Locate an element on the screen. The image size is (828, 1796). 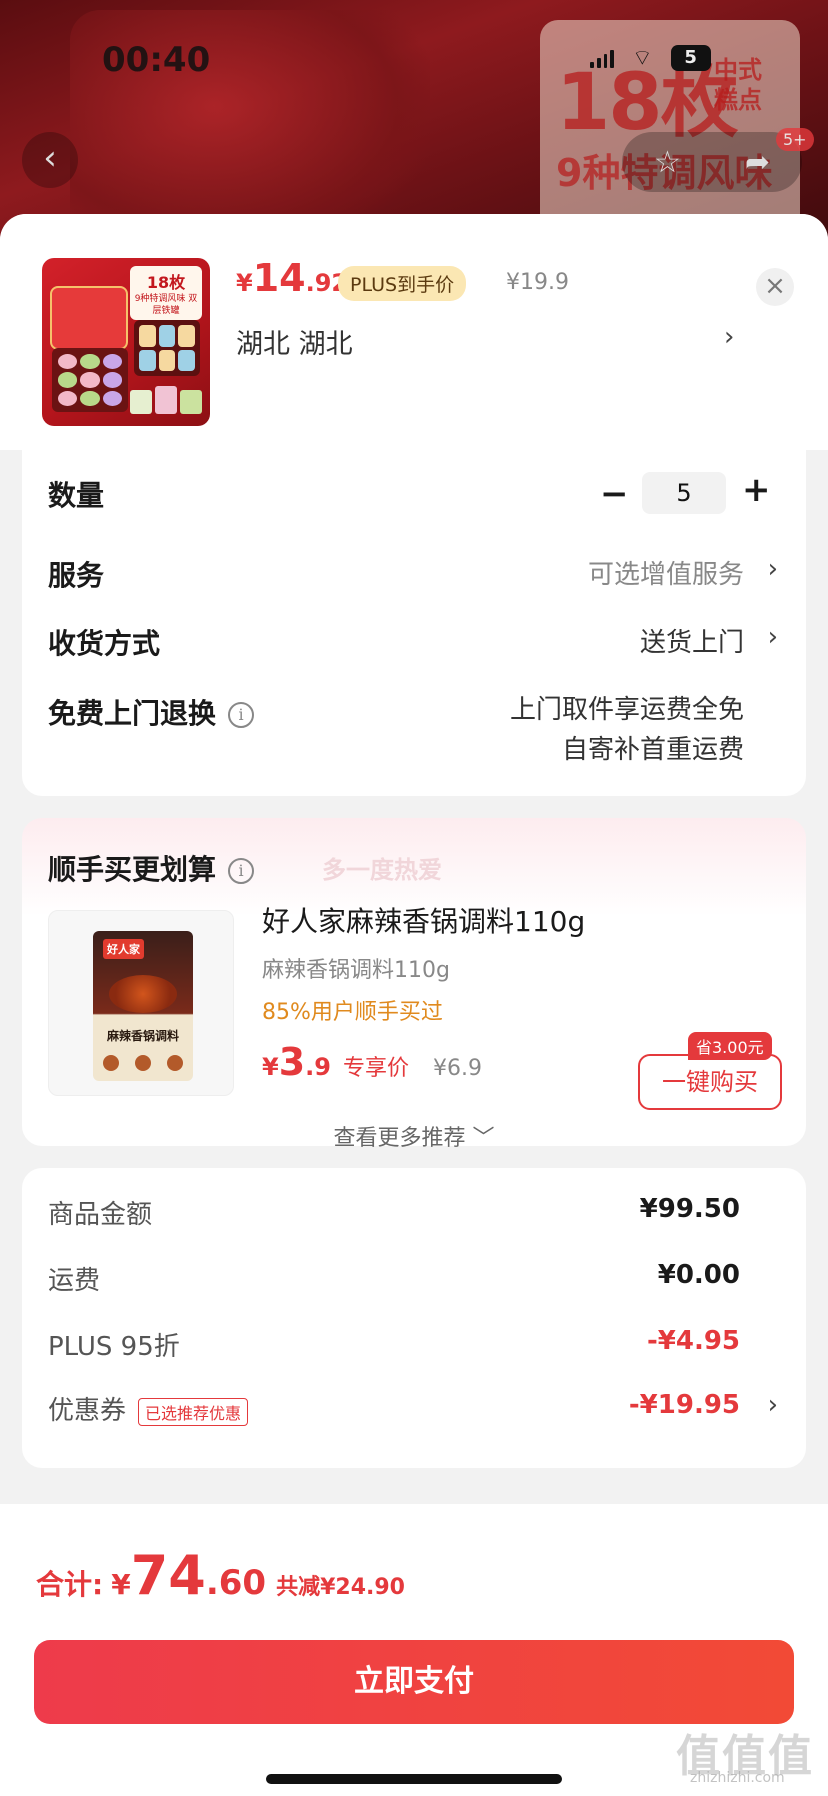
plus-discount-label: PLUS 95折 is located at coordinates (114, 1347).